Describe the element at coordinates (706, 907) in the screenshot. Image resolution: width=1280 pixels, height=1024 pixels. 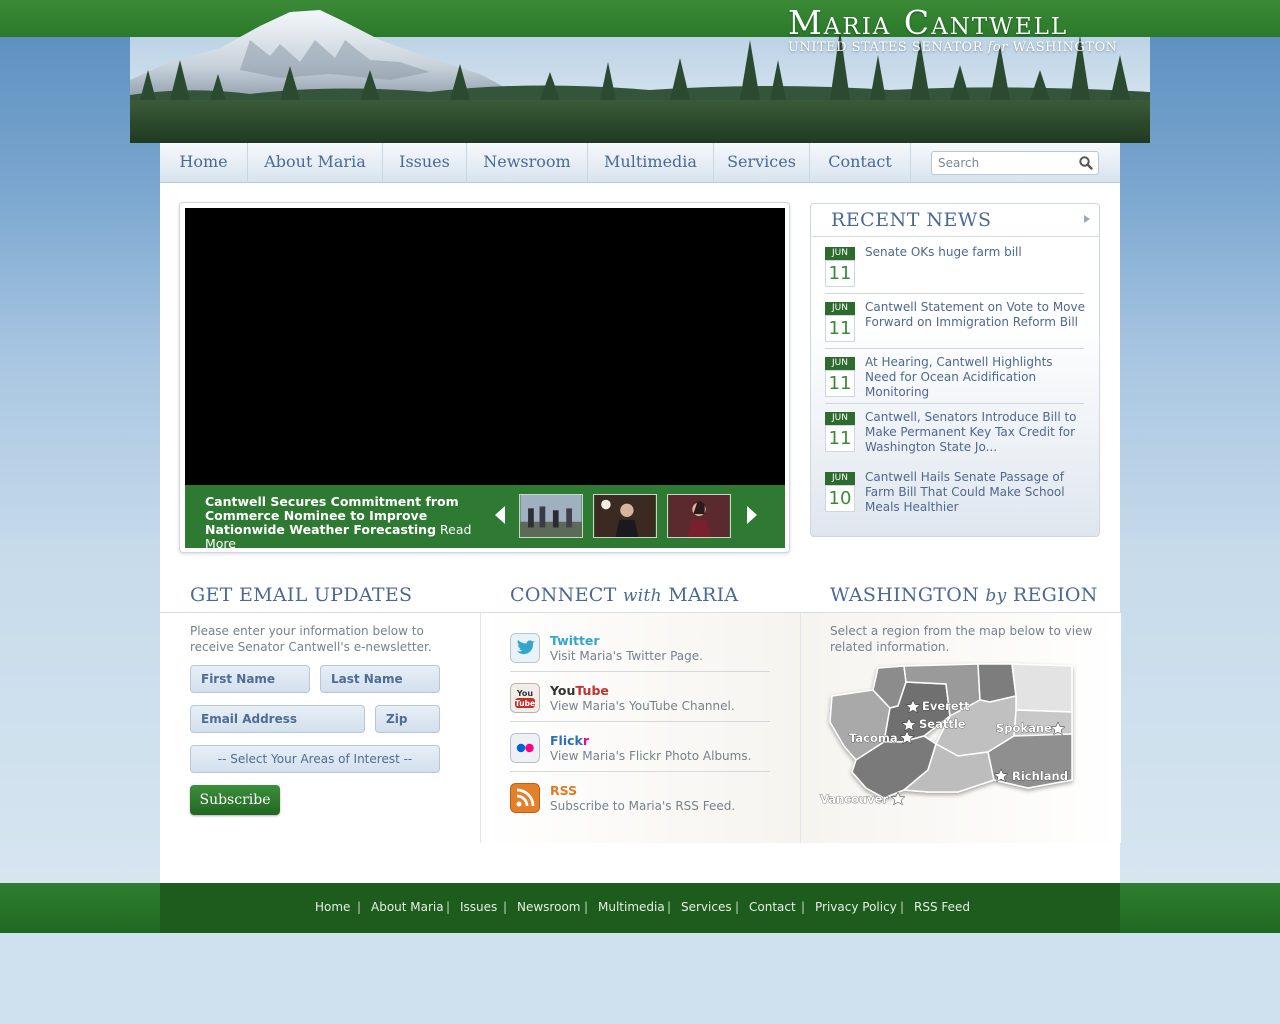
I see `footer-link-services: Services` at that location.